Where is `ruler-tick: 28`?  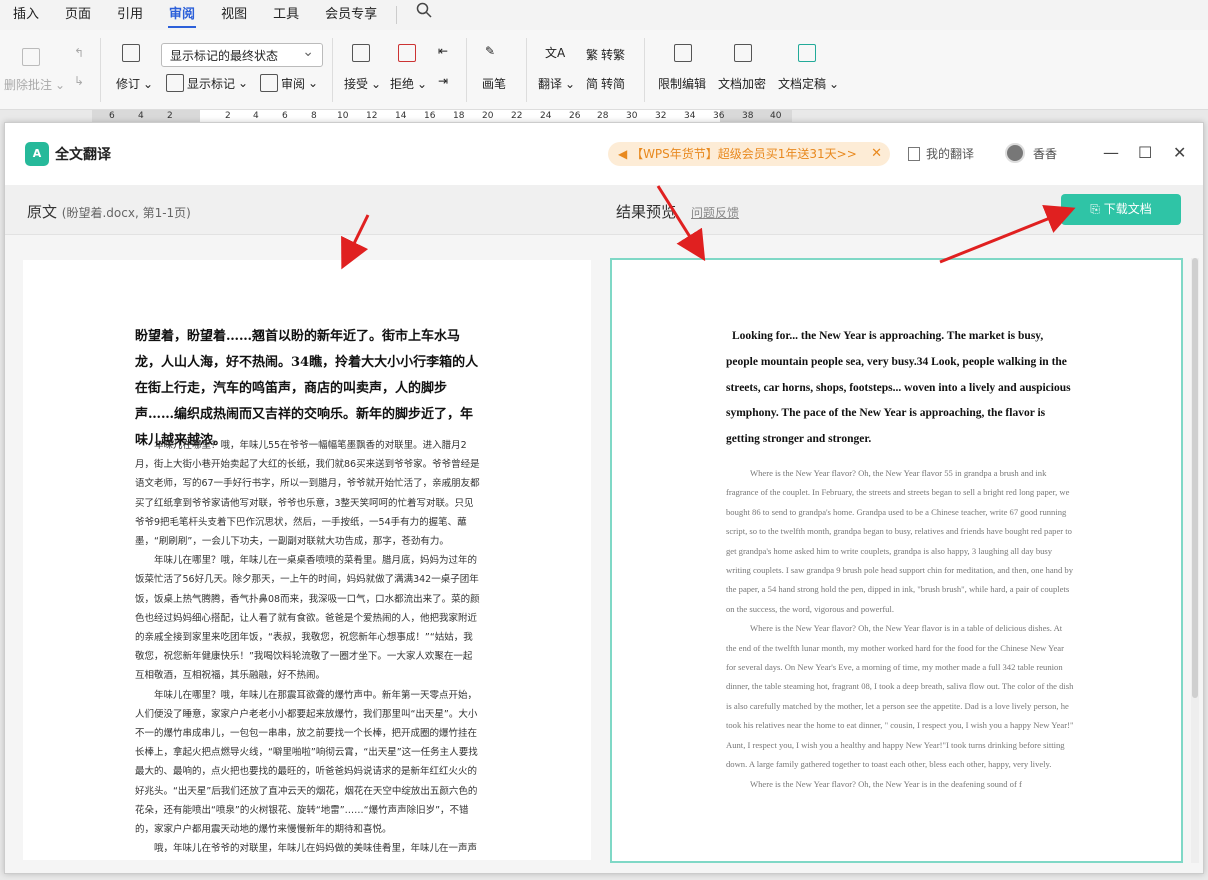
ruler-tick: 28 is located at coordinates (603, 116).